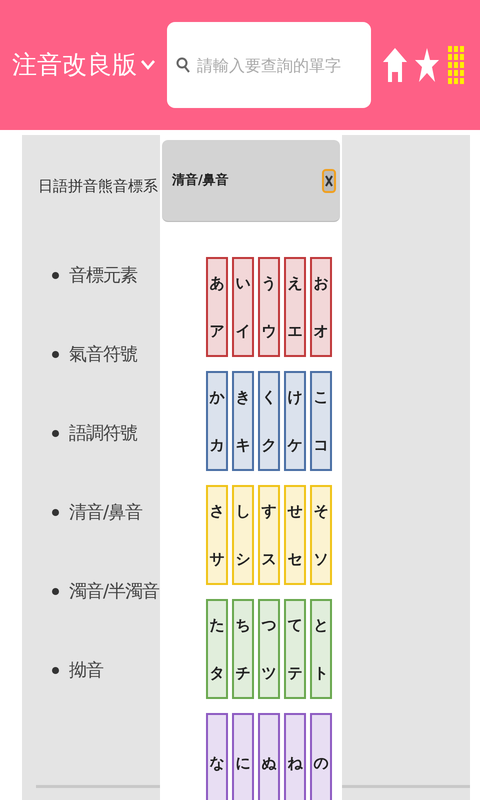  What do you see at coordinates (321, 649) in the screenshot?
I see `kana-tile: と ト` at bounding box center [321, 649].